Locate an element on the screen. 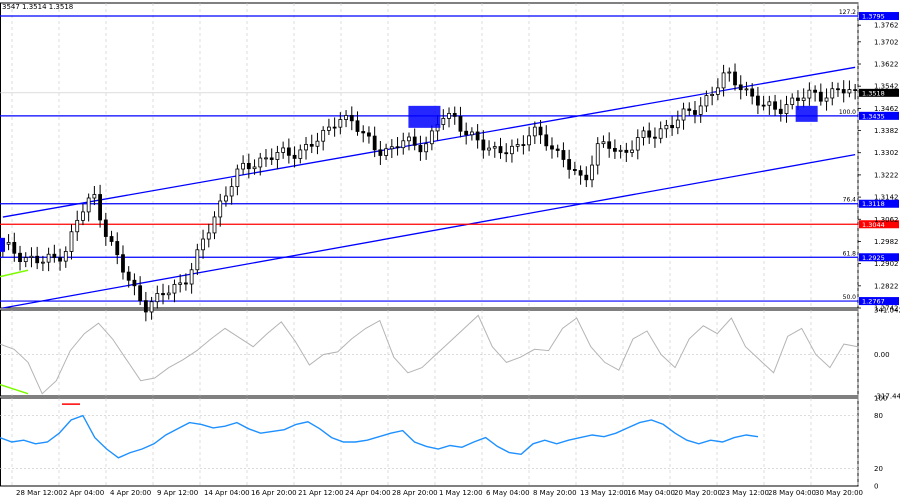  x-tick-label: 2 Apr 04:00 is located at coordinates (83, 493).